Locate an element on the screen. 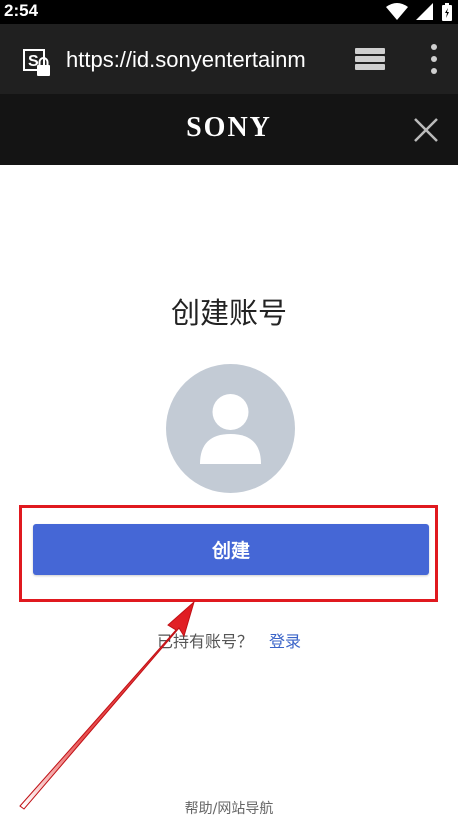 This screenshot has width=458, height=820. user-avatar-icon is located at coordinates (230, 428).